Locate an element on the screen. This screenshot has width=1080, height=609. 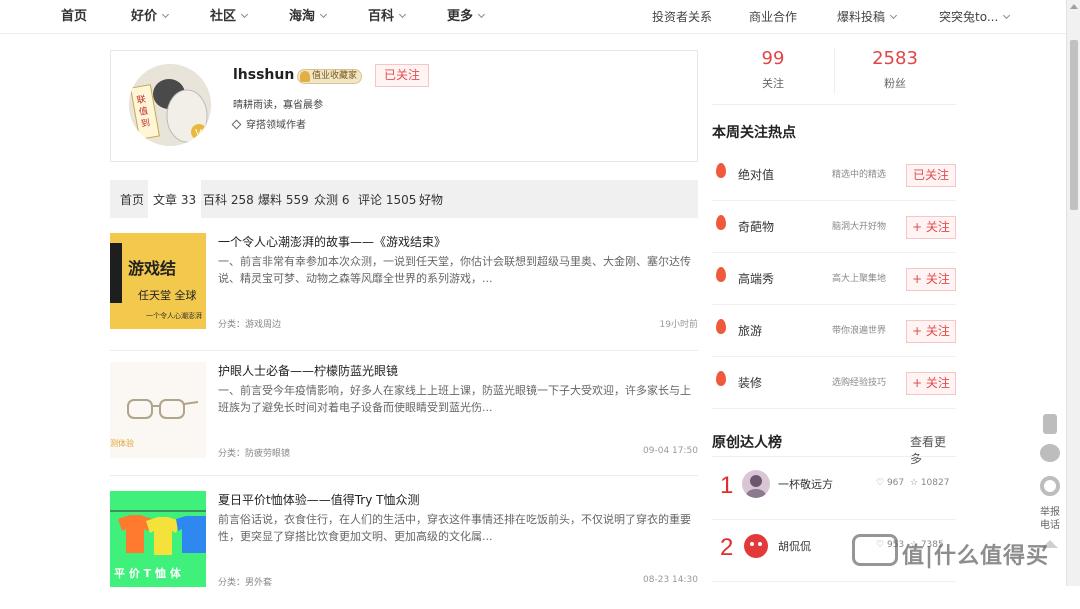
hot-topic-item: 装修 选购经验技巧 + 关注 is located at coordinates (834, 383).